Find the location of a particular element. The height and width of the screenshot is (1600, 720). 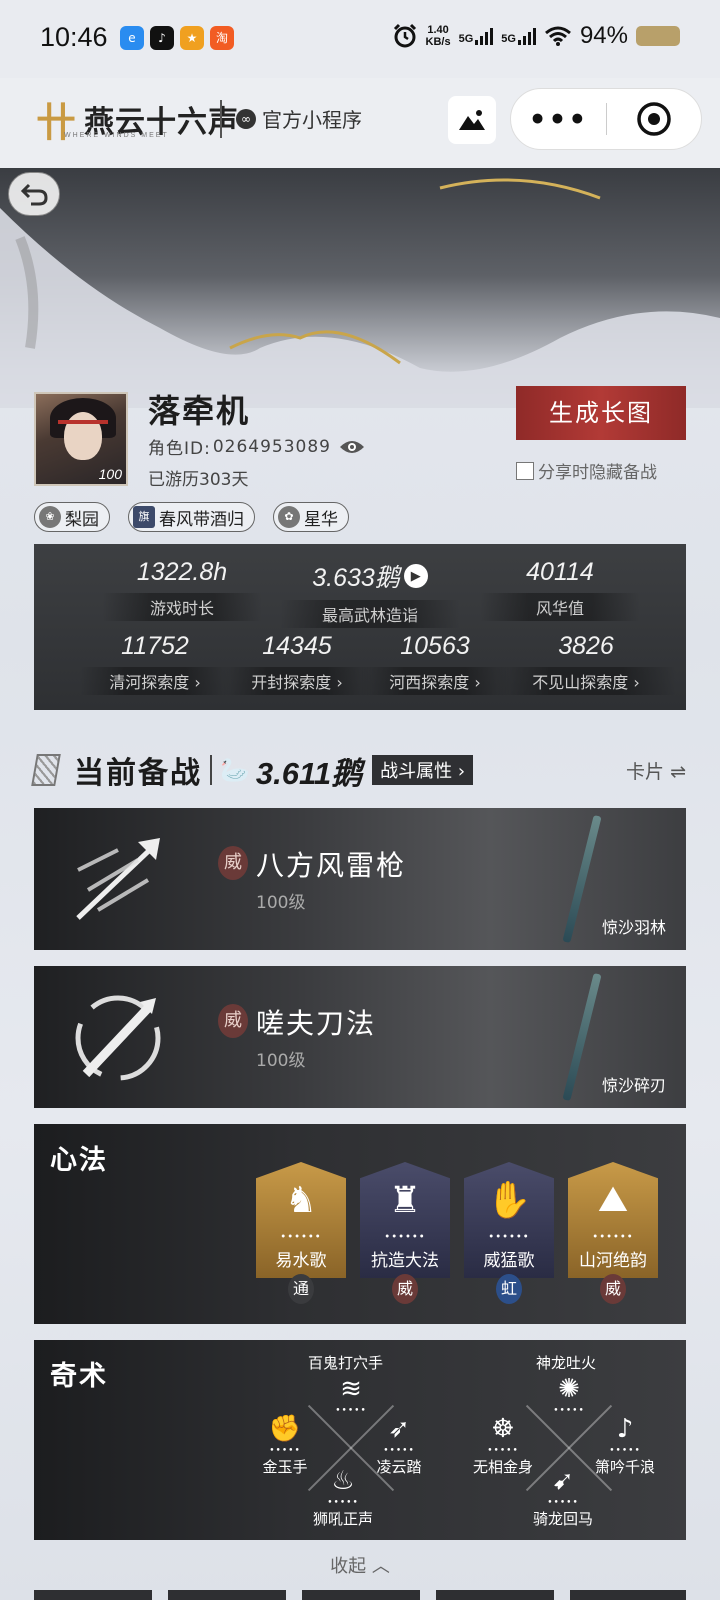

xinfa-title: 心法 is located at coordinates (79, 1160).